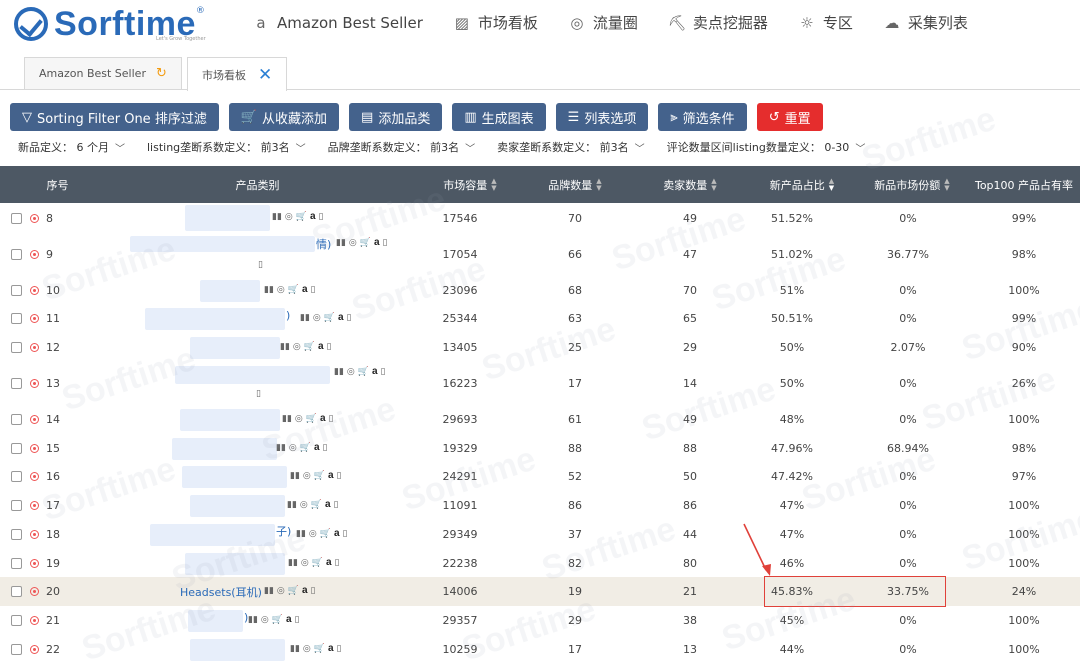 Image resolution: width=1080 pixels, height=669 pixels. What do you see at coordinates (161, 73) in the screenshot?
I see `refresh-icon: ↻` at bounding box center [161, 73].